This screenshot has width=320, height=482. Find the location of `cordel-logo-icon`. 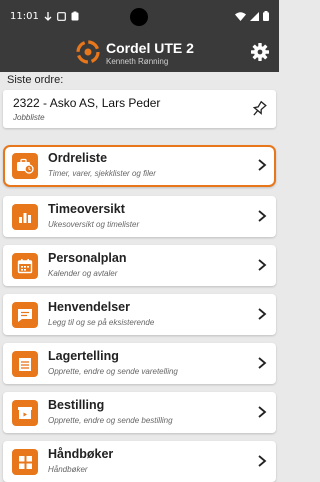

cordel-logo-icon is located at coordinates (88, 52).